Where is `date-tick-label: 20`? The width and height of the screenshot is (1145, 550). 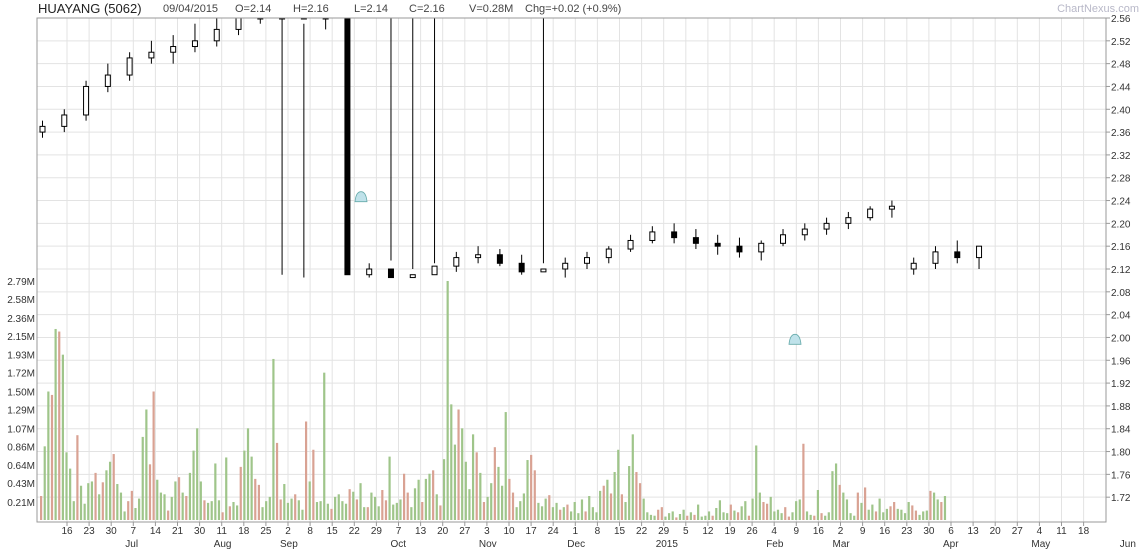 date-tick-label: 20 is located at coordinates (443, 531).